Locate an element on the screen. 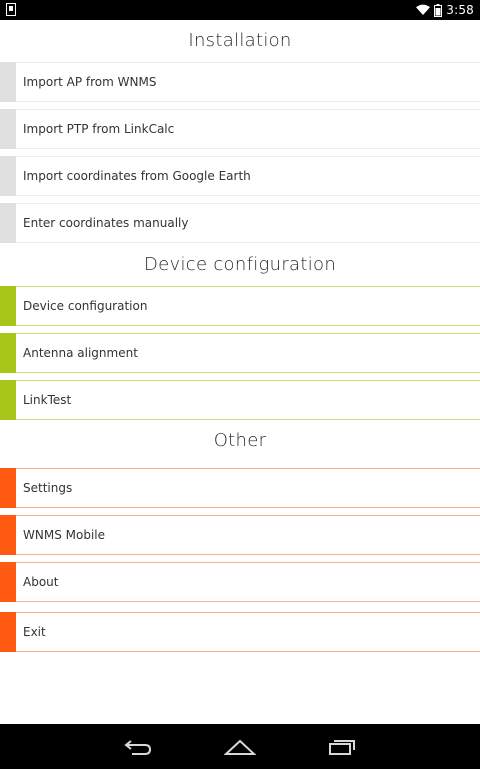 The image size is (480, 769). menu-item-label: Import AP from WNMS is located at coordinates (90, 82).